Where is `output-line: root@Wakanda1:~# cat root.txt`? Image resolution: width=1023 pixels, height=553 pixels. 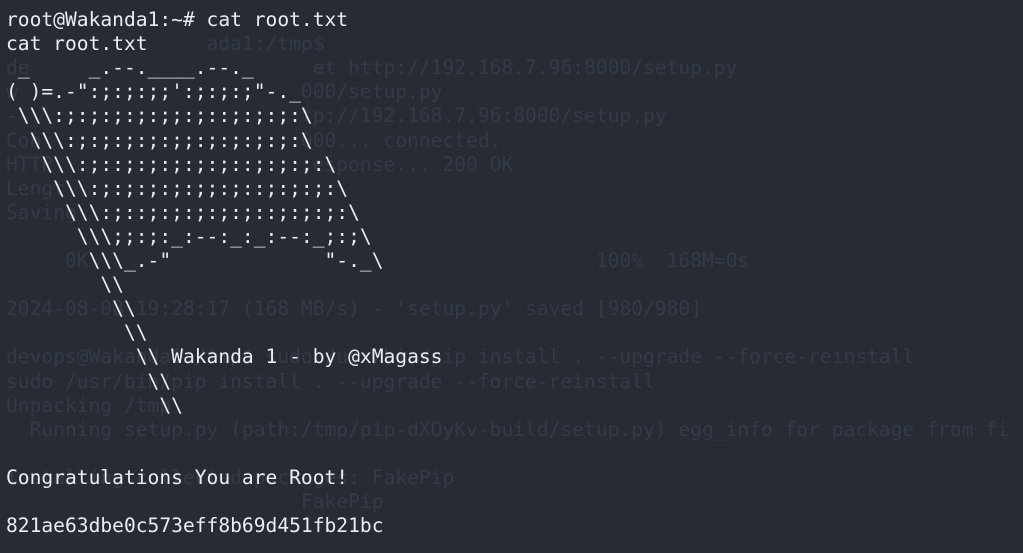 output-line: root@Wakanda1:~# cat root.txt is located at coordinates (177, 20).